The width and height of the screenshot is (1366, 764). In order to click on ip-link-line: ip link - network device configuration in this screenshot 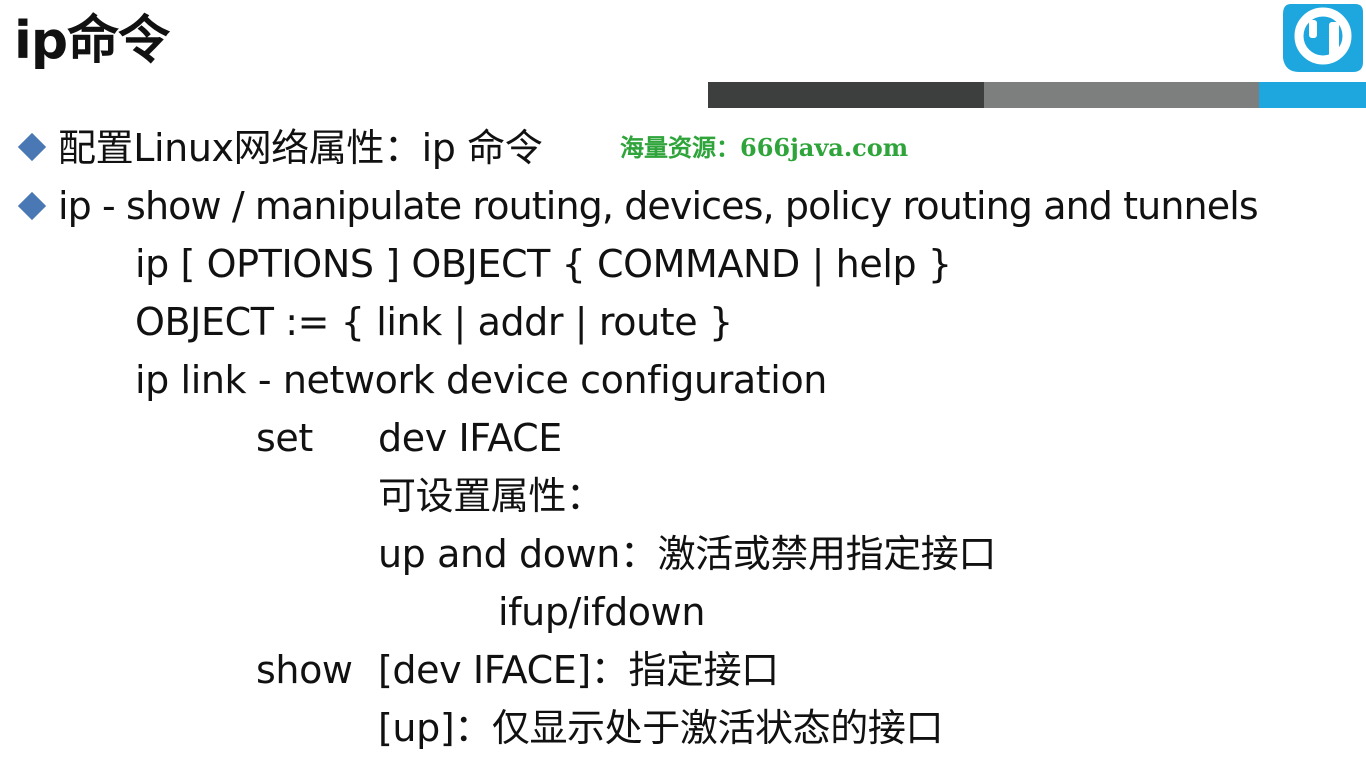, I will do `click(481, 380)`.